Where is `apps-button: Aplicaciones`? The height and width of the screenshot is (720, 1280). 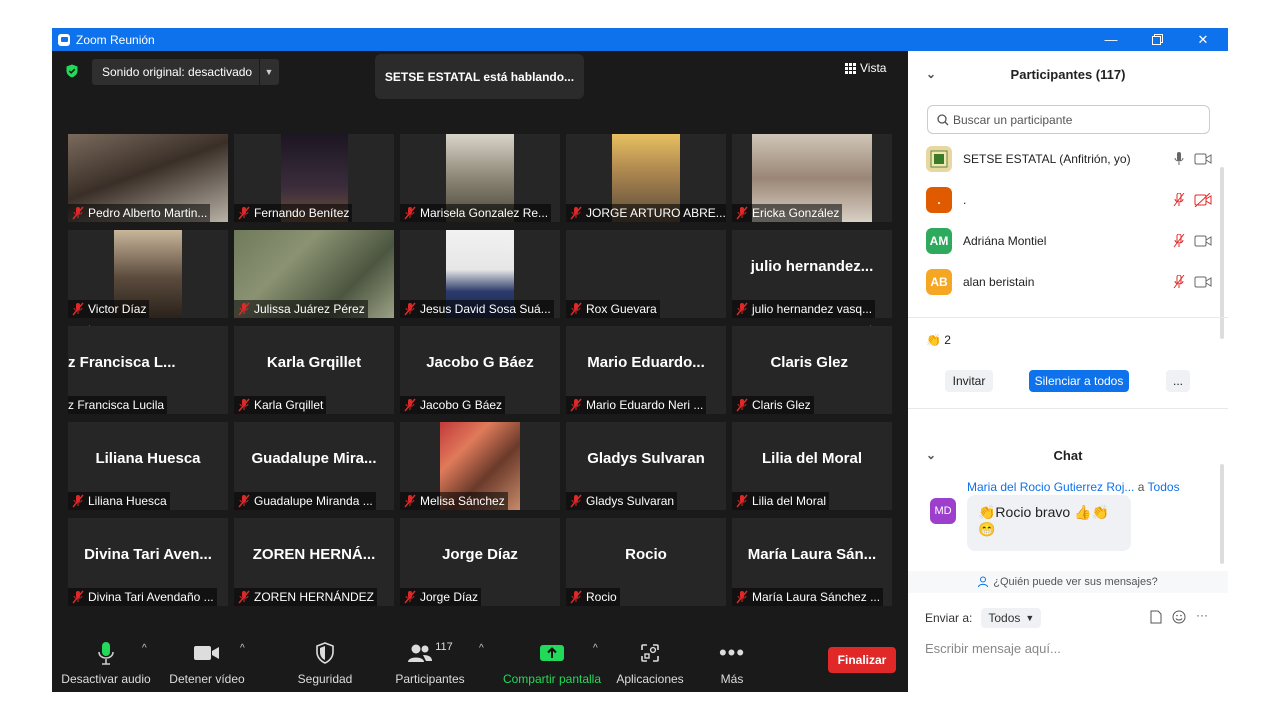
apps-button: Aplicaciones is located at coordinates (650, 664).